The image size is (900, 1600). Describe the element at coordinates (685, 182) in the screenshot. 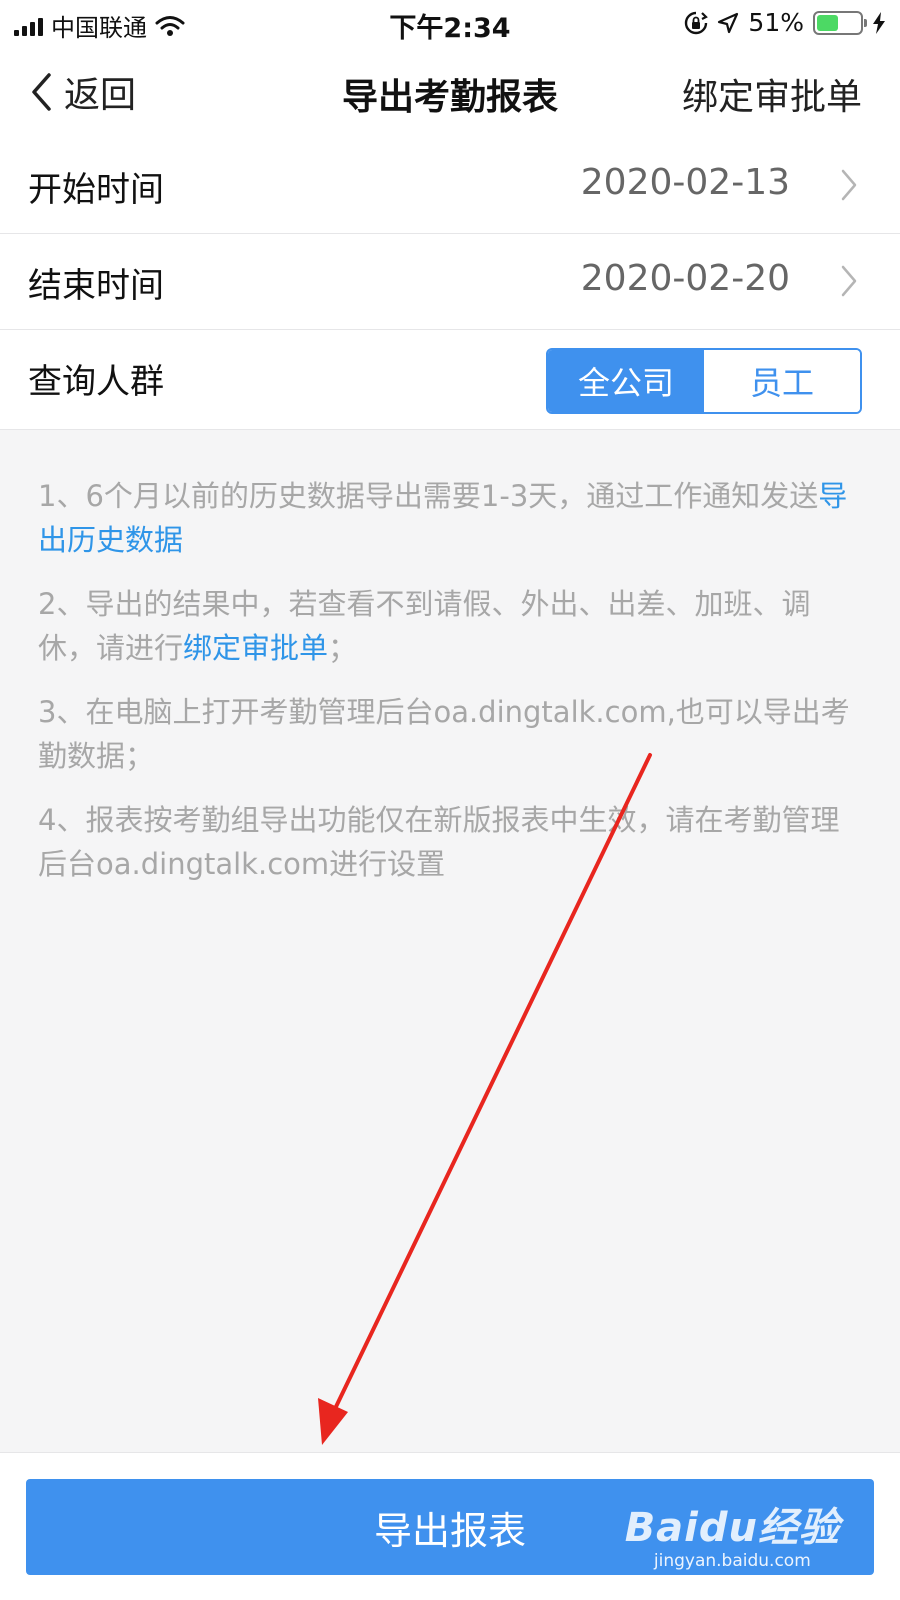

I see `start-date-value: 2020-02-13` at that location.